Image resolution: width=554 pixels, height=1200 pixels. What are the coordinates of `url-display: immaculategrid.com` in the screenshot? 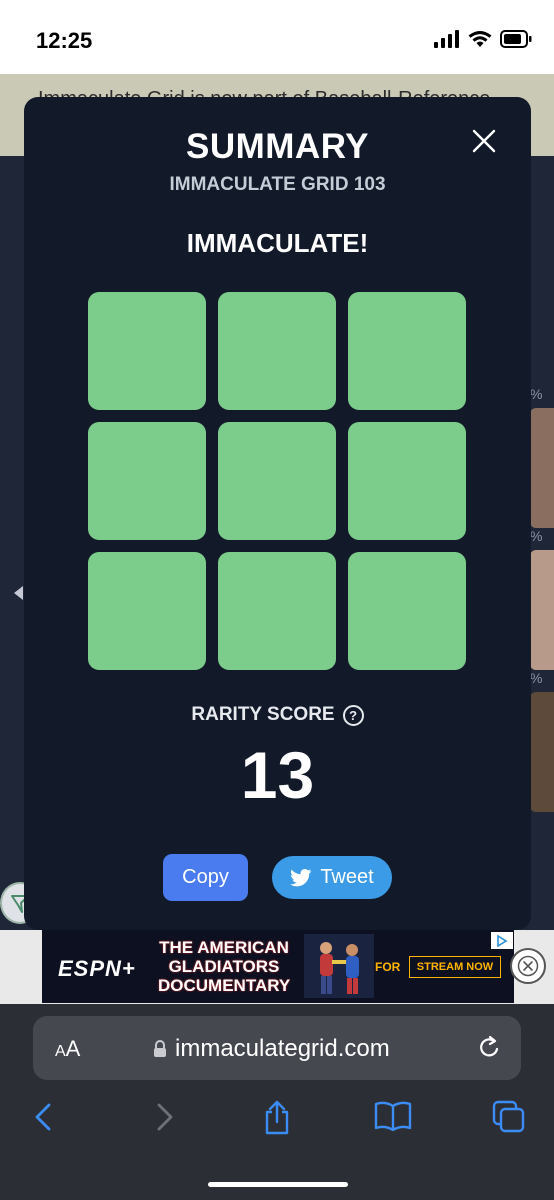 It's located at (271, 1049).